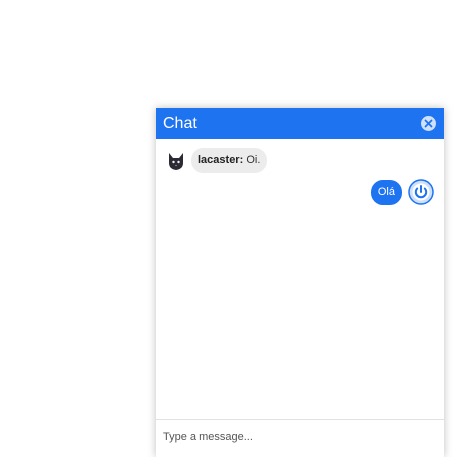 The width and height of the screenshot is (458, 457). I want to click on message-input, so click(300, 437).